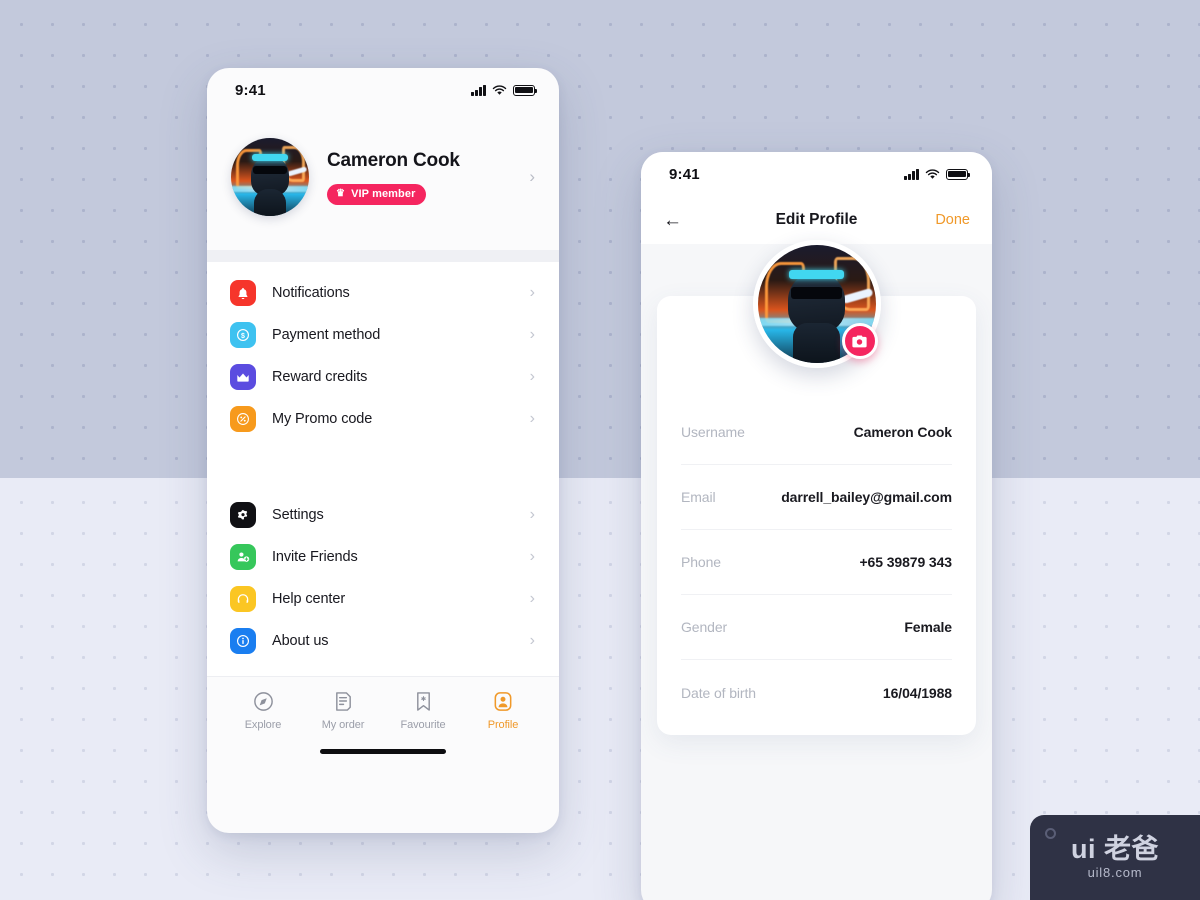 This screenshot has width=1200, height=900. I want to click on avatar-container, so click(816, 304).